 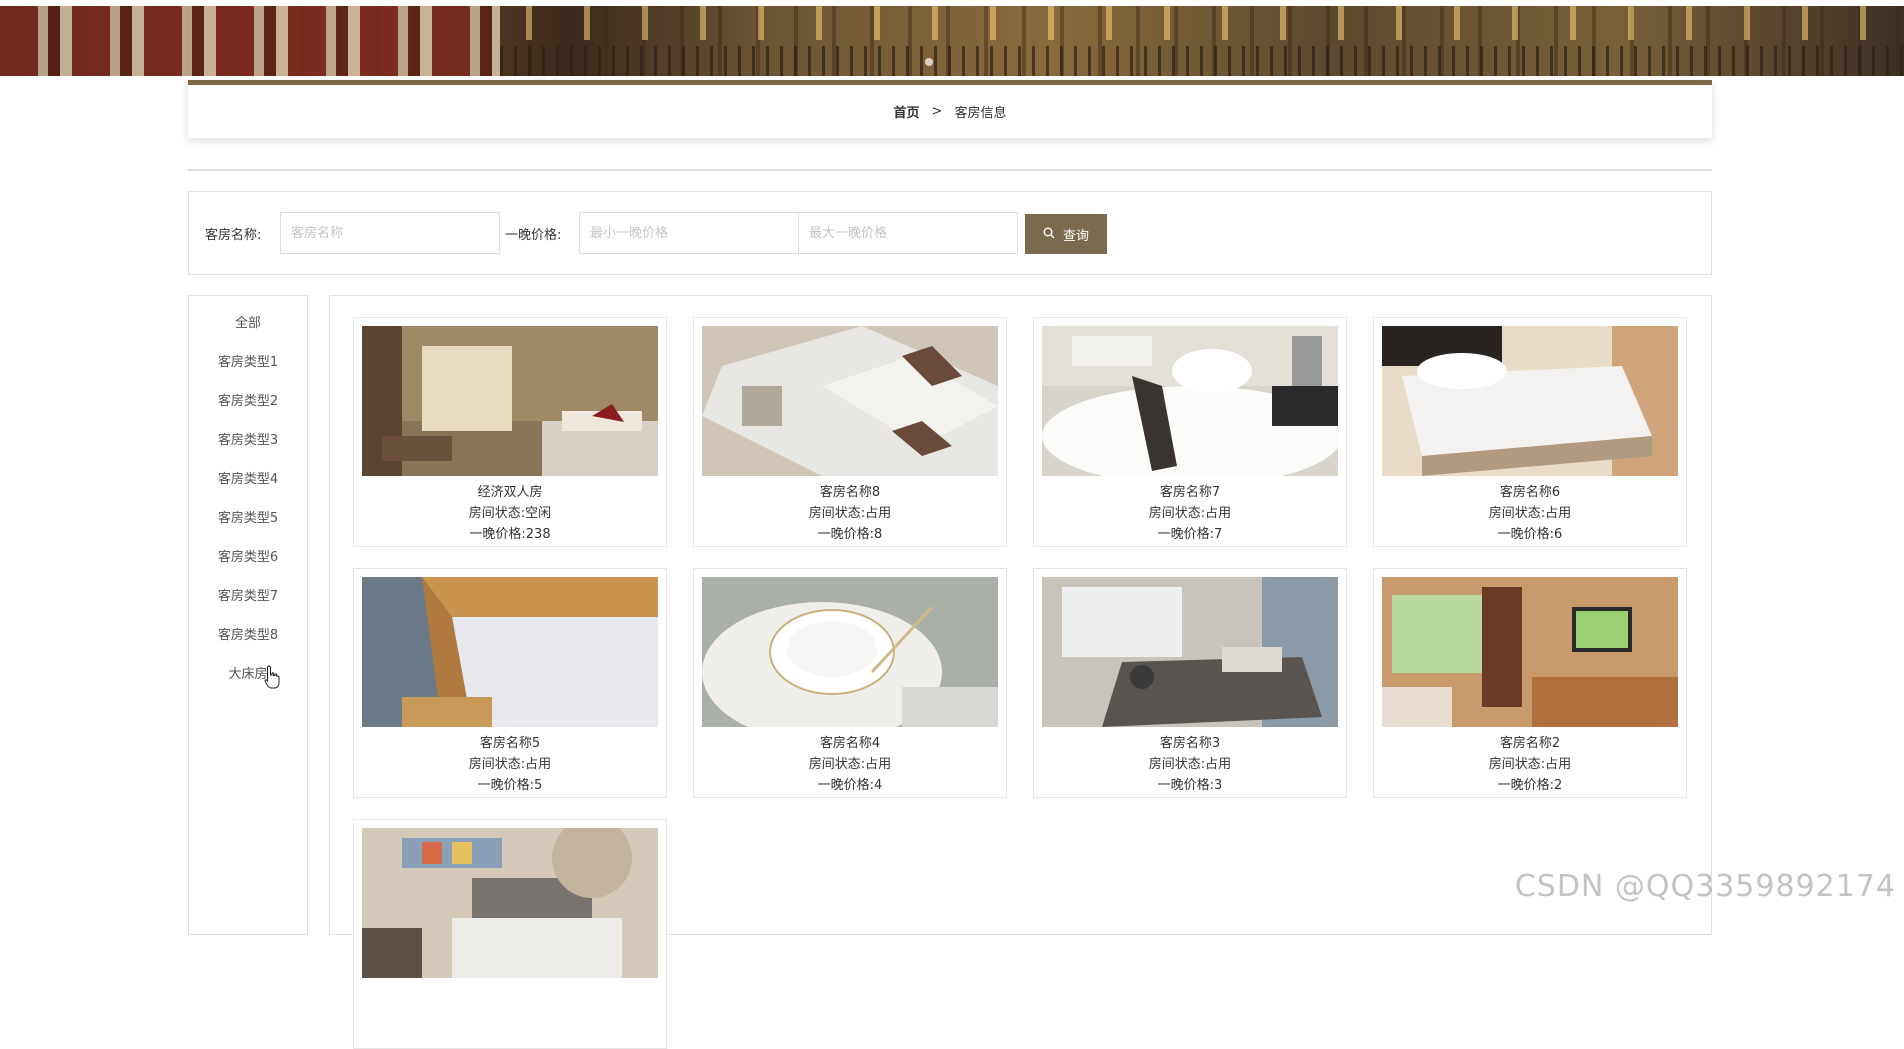 What do you see at coordinates (510, 534) in the screenshot?
I see `room-price: 一晚价格:238` at bounding box center [510, 534].